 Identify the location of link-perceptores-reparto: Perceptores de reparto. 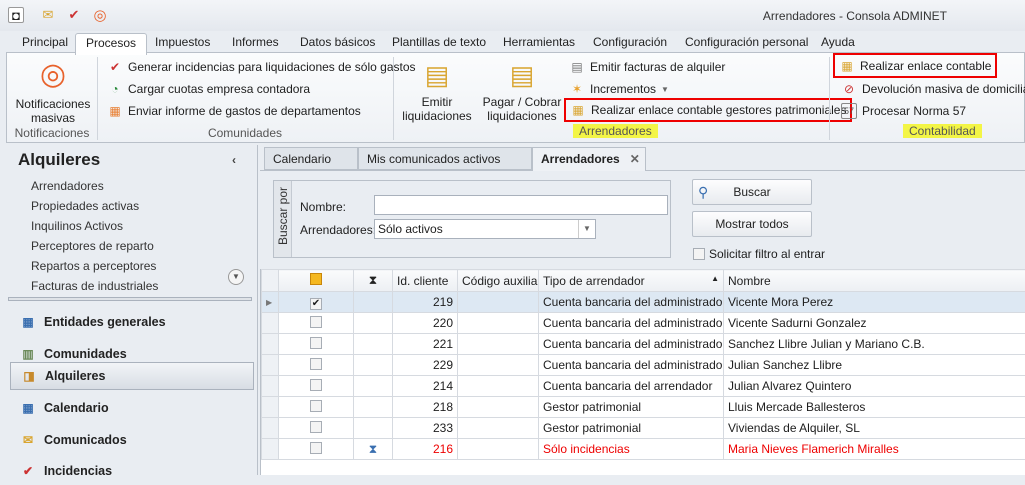
(92, 246).